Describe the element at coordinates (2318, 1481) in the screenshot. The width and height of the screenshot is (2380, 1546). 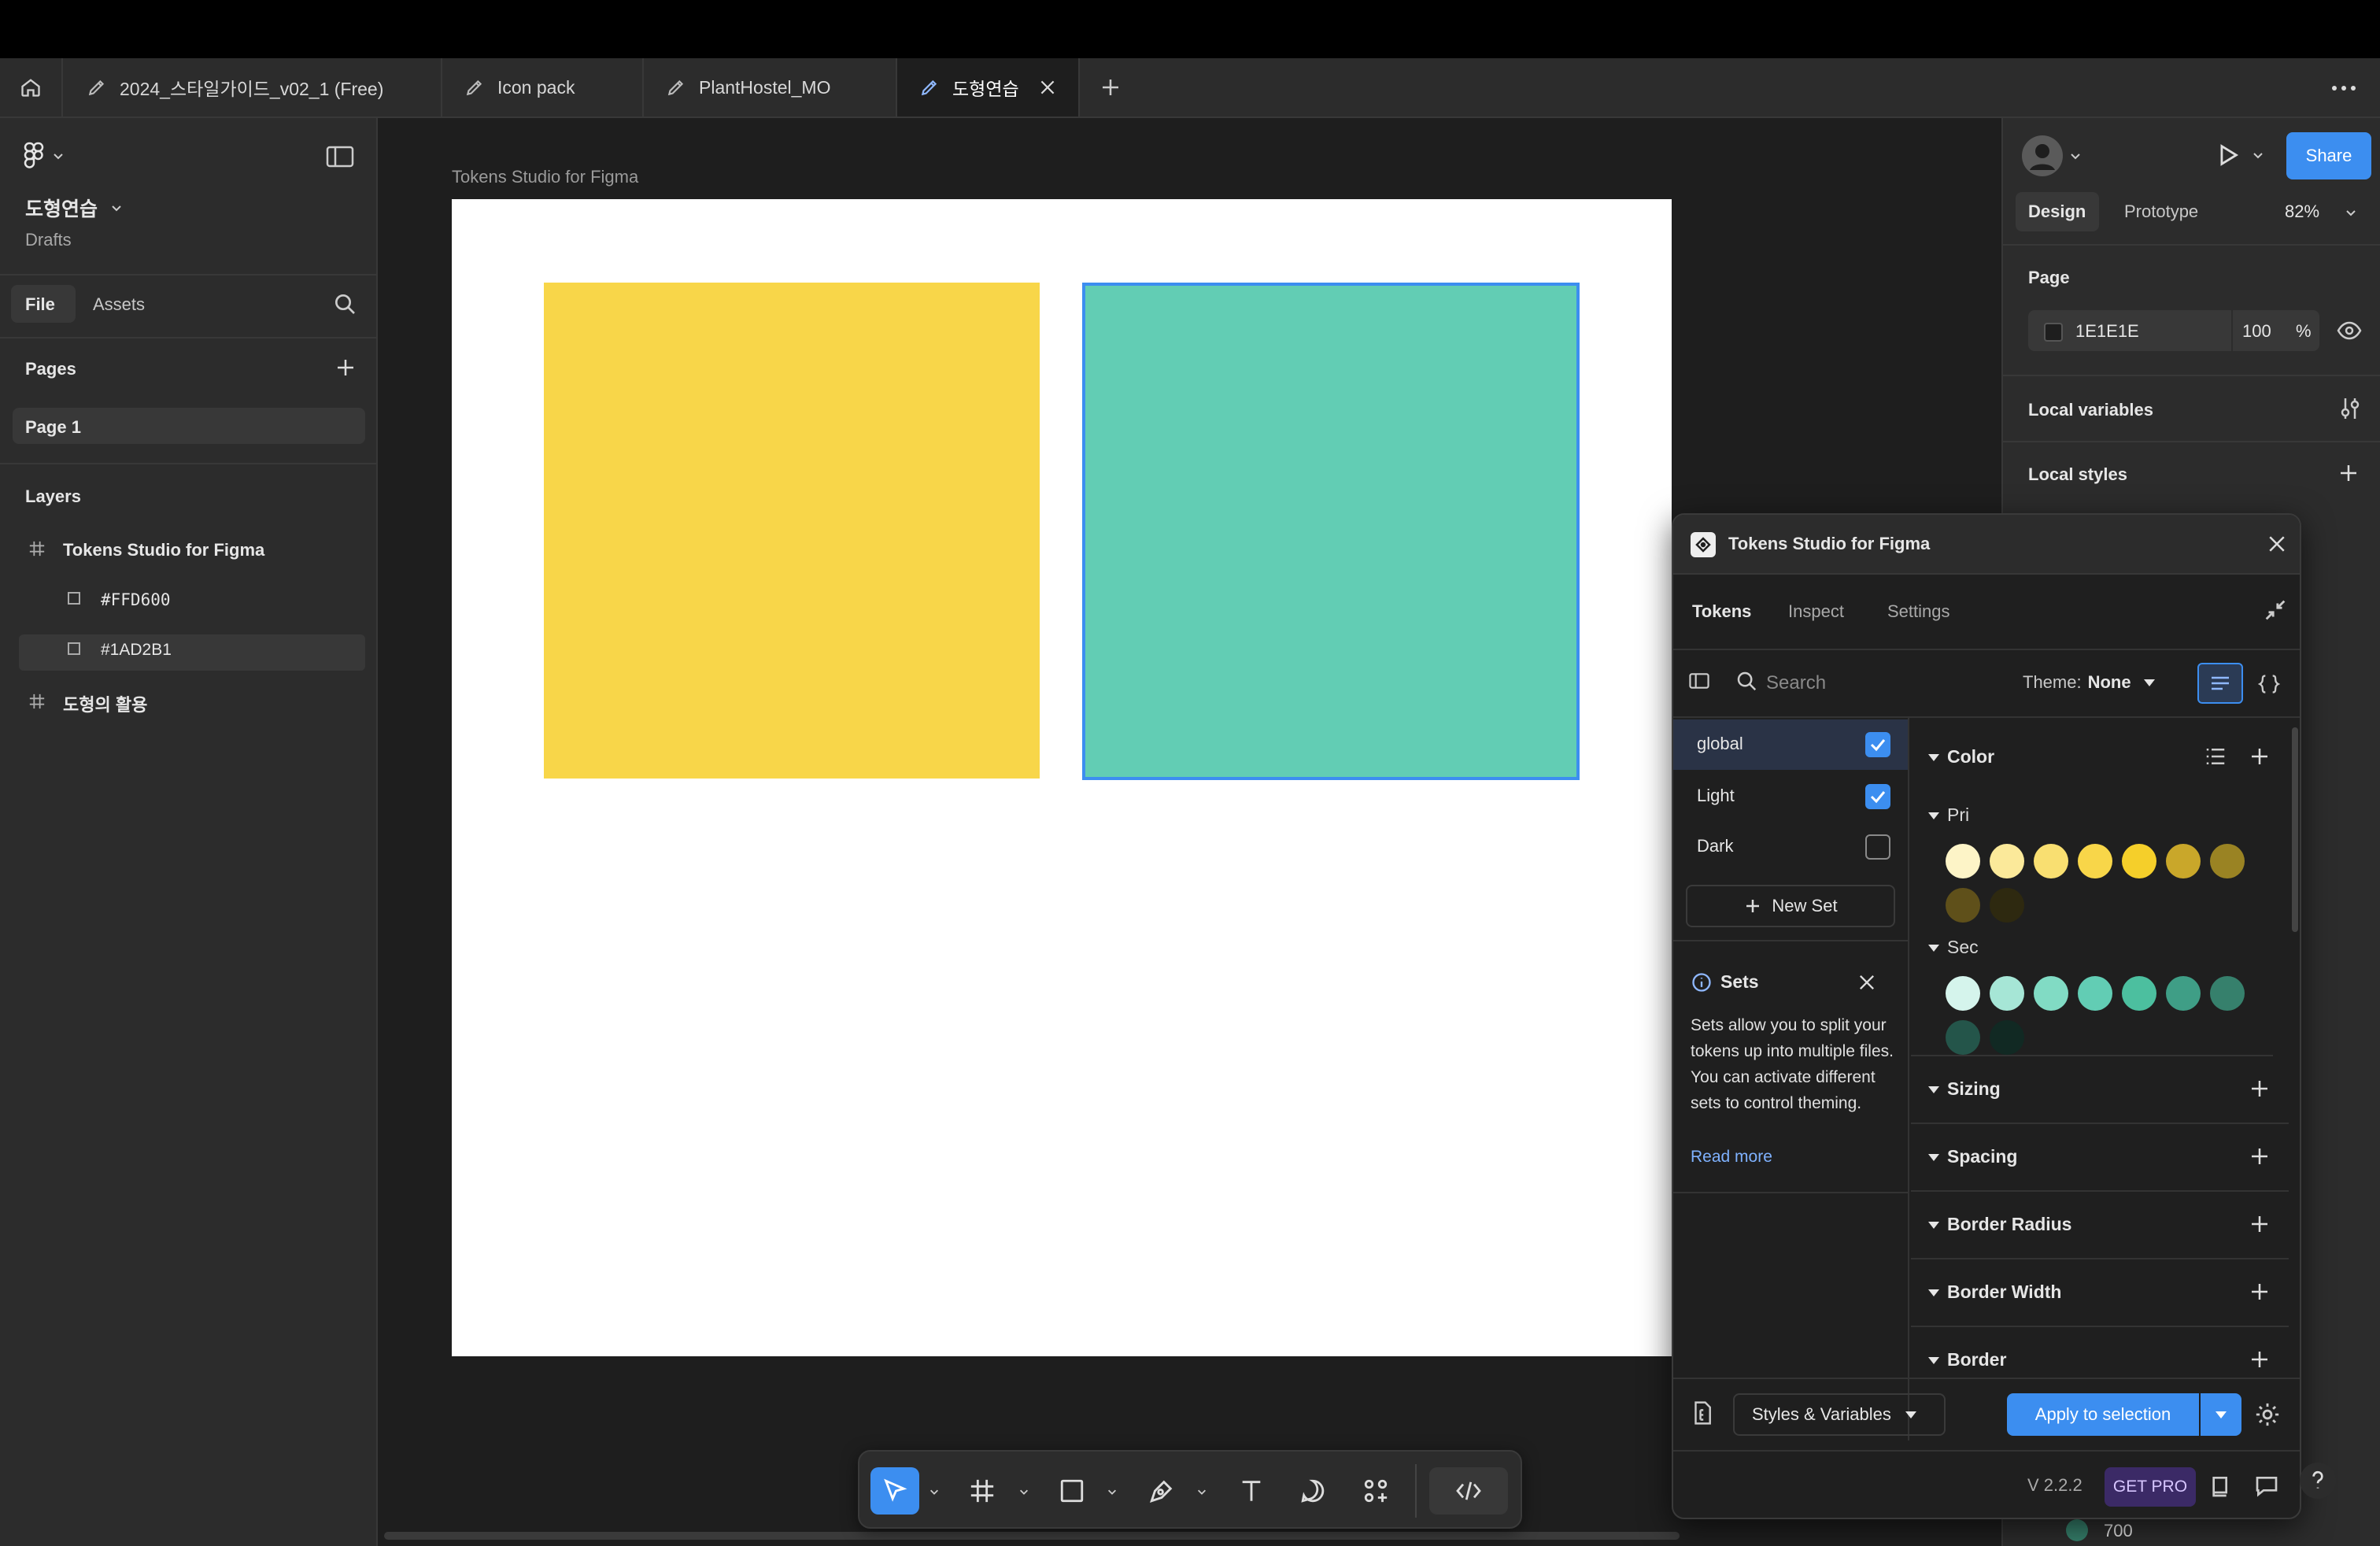
I see `help-button` at that location.